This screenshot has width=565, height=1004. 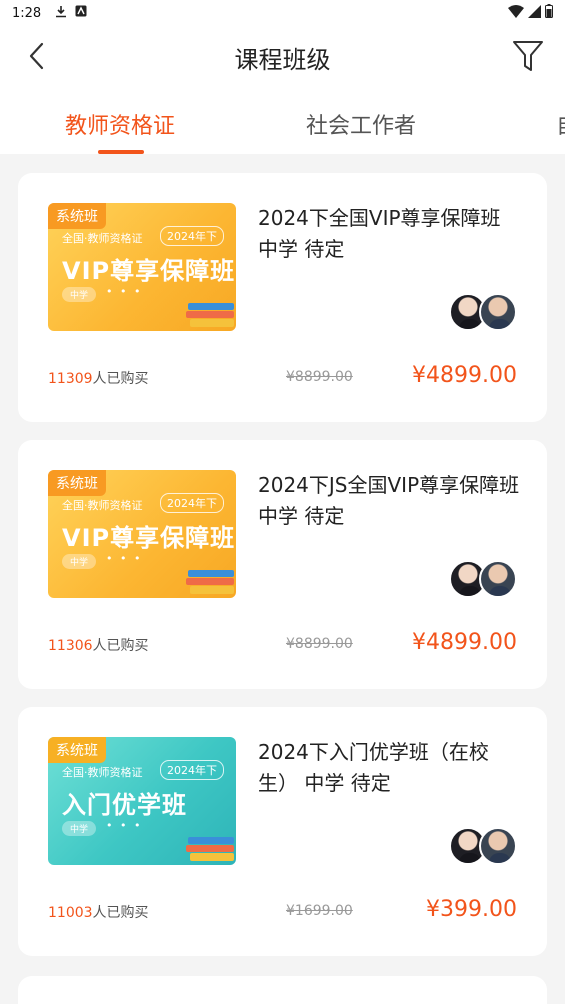 I want to click on course-title: 2024下入门优学班（在校生） 中学 待定, so click(x=373, y=767).